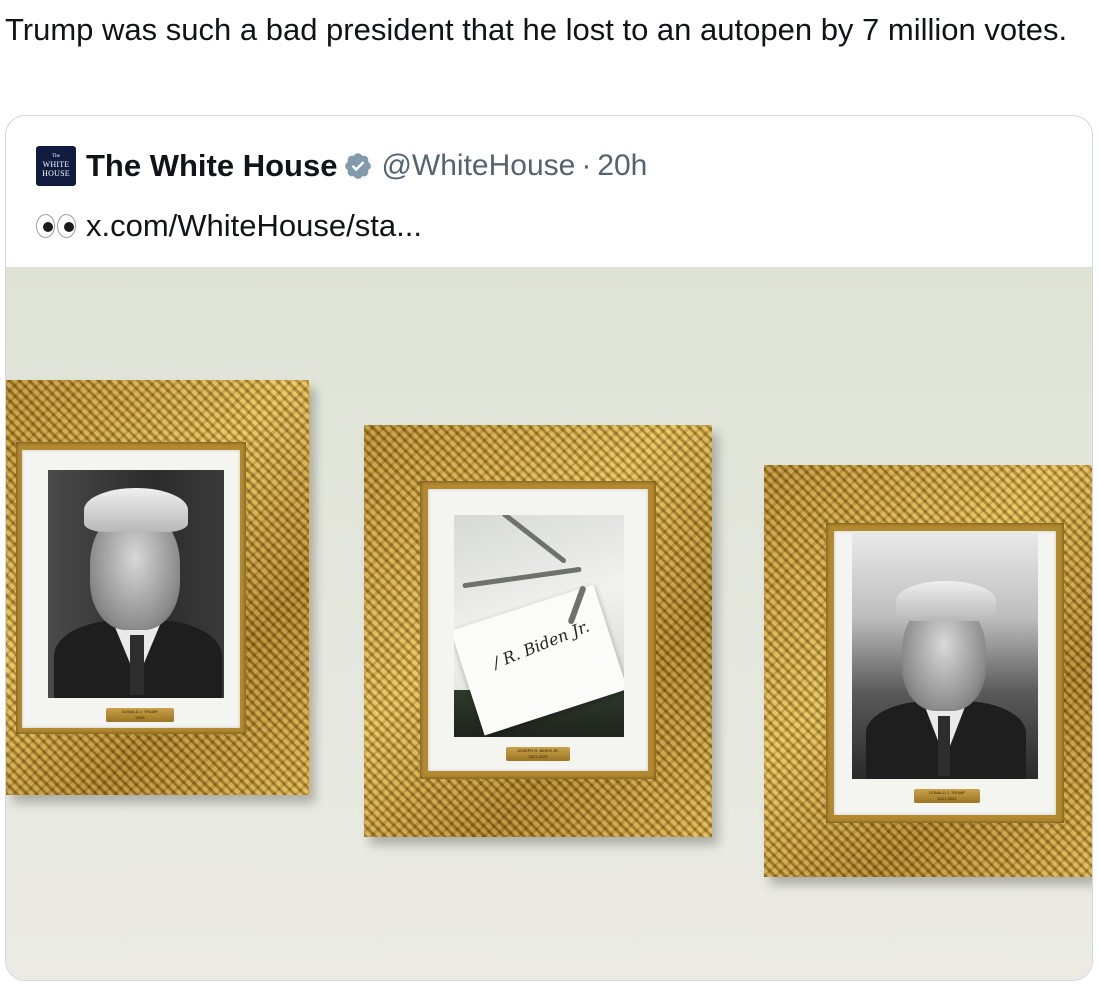 This screenshot has height=994, width=1098. I want to click on nameplate-left: DONALD J. TRUMP 2025, so click(140, 715).